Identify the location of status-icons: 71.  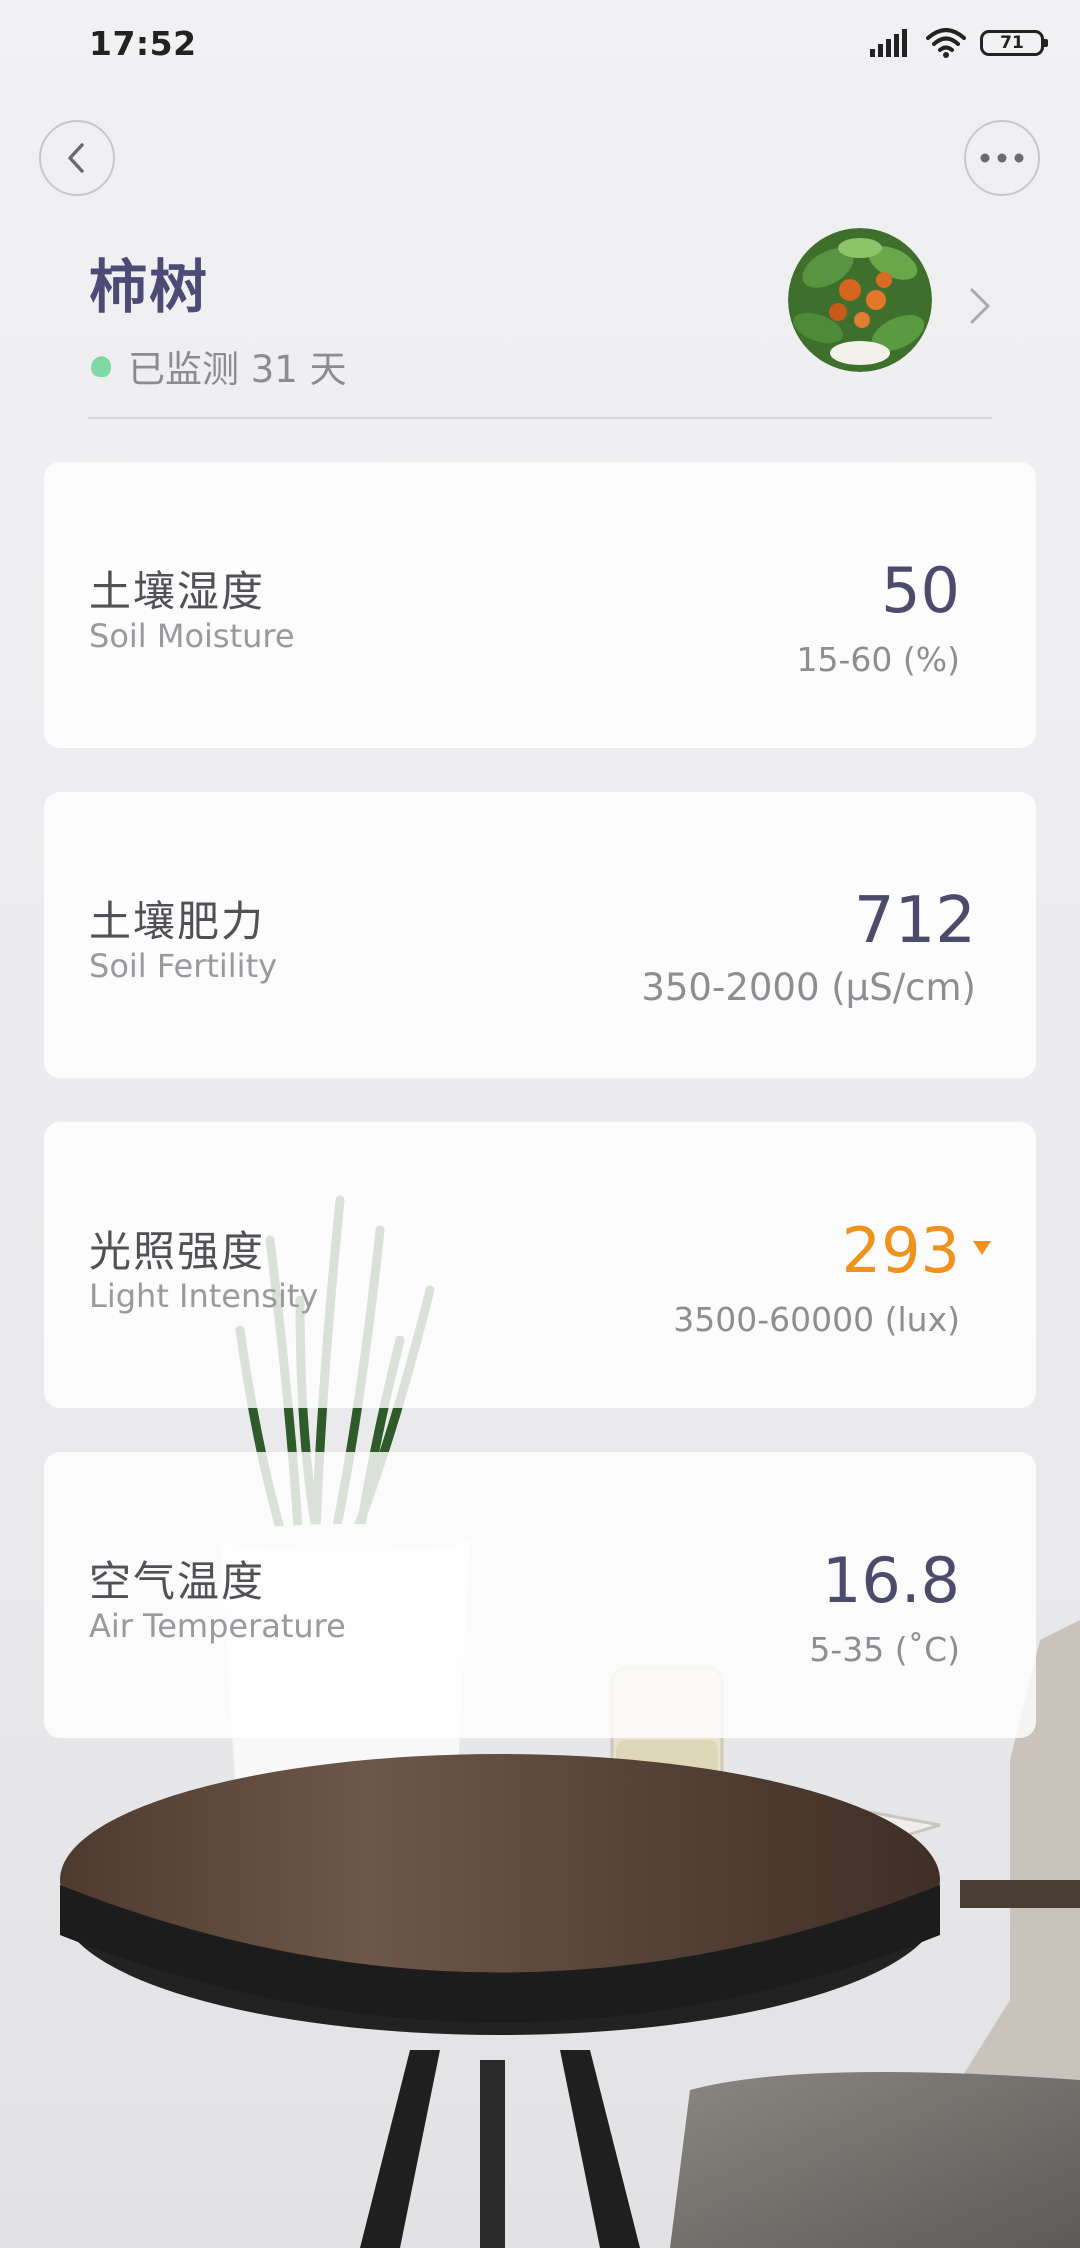
(959, 43).